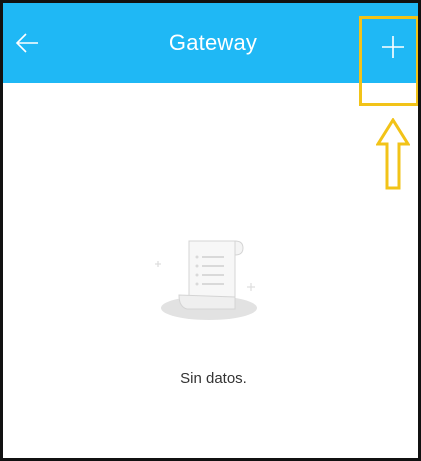 Image resolution: width=421 pixels, height=461 pixels. What do you see at coordinates (213, 378) in the screenshot?
I see `empty-state-message: Sin datos.` at bounding box center [213, 378].